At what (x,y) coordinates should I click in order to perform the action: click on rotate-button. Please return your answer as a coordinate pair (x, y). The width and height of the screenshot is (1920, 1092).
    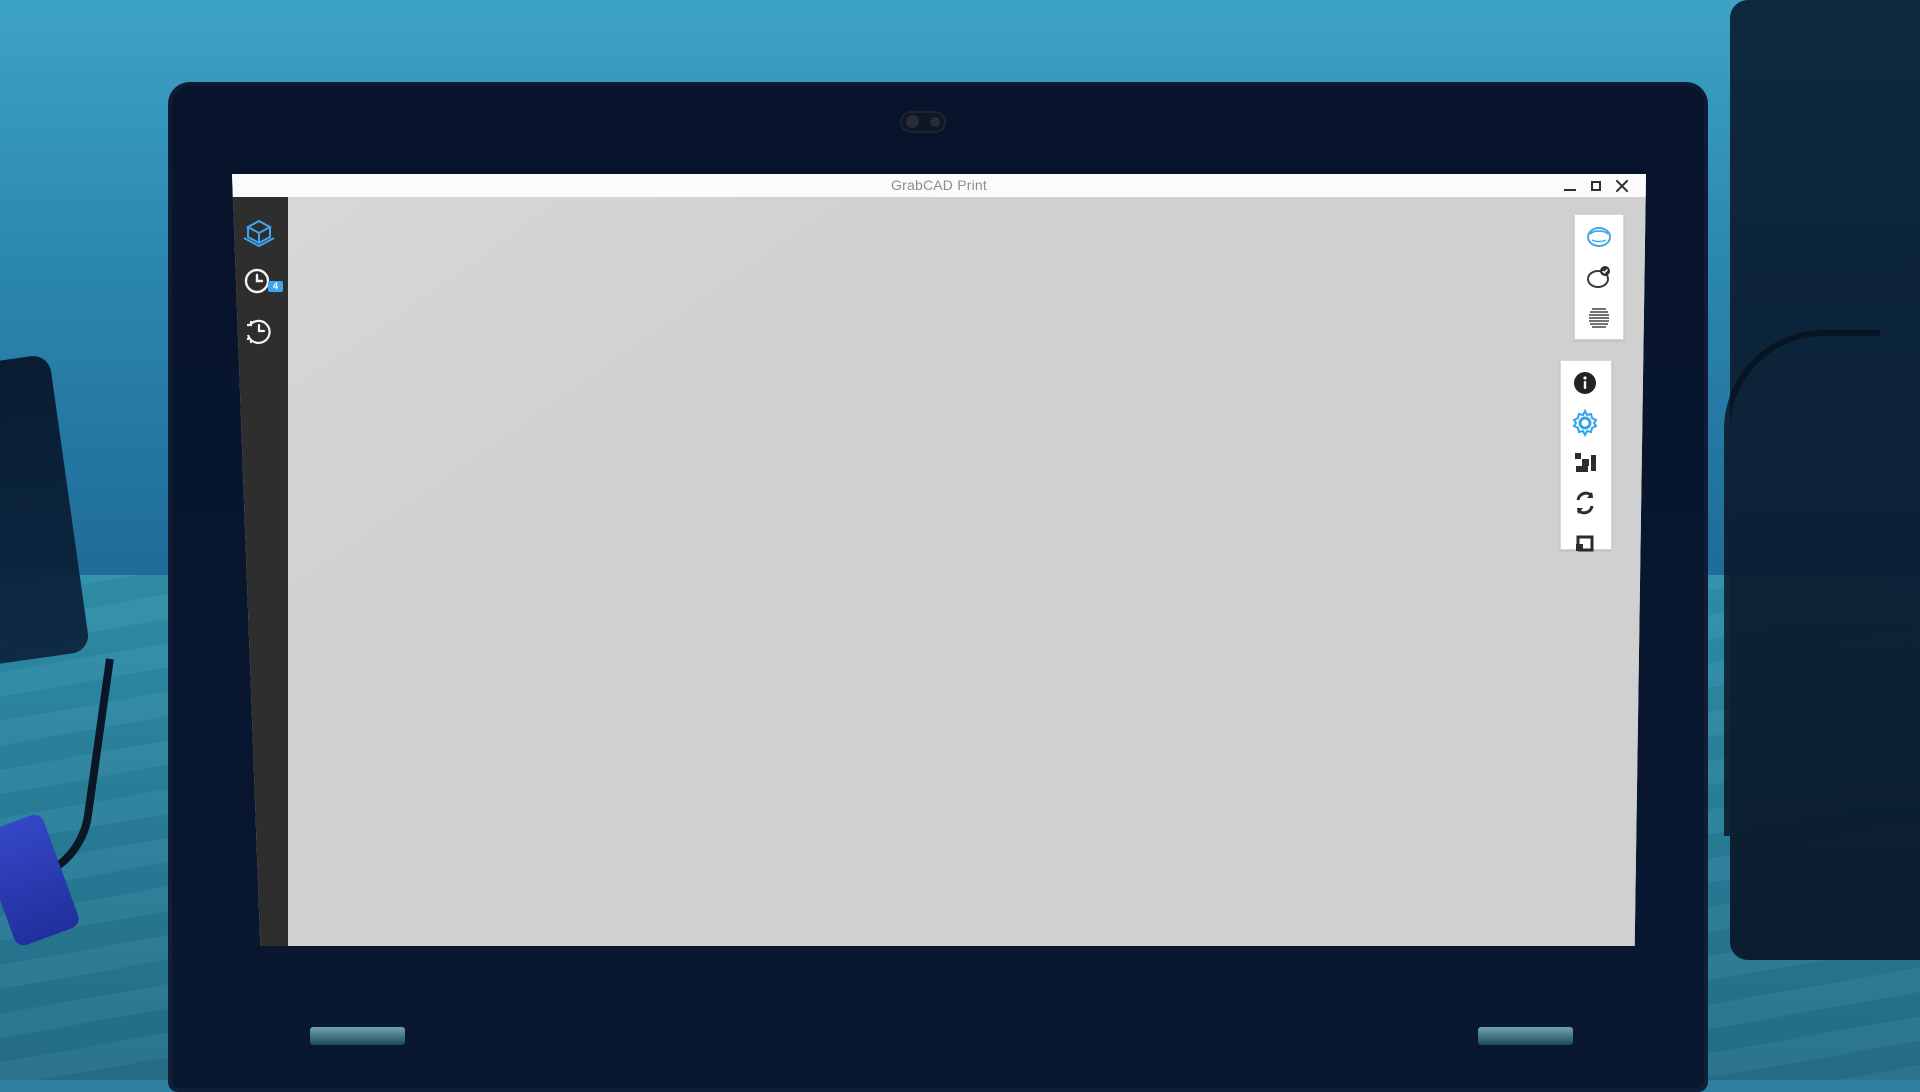
    Looking at the image, I should click on (1585, 503).